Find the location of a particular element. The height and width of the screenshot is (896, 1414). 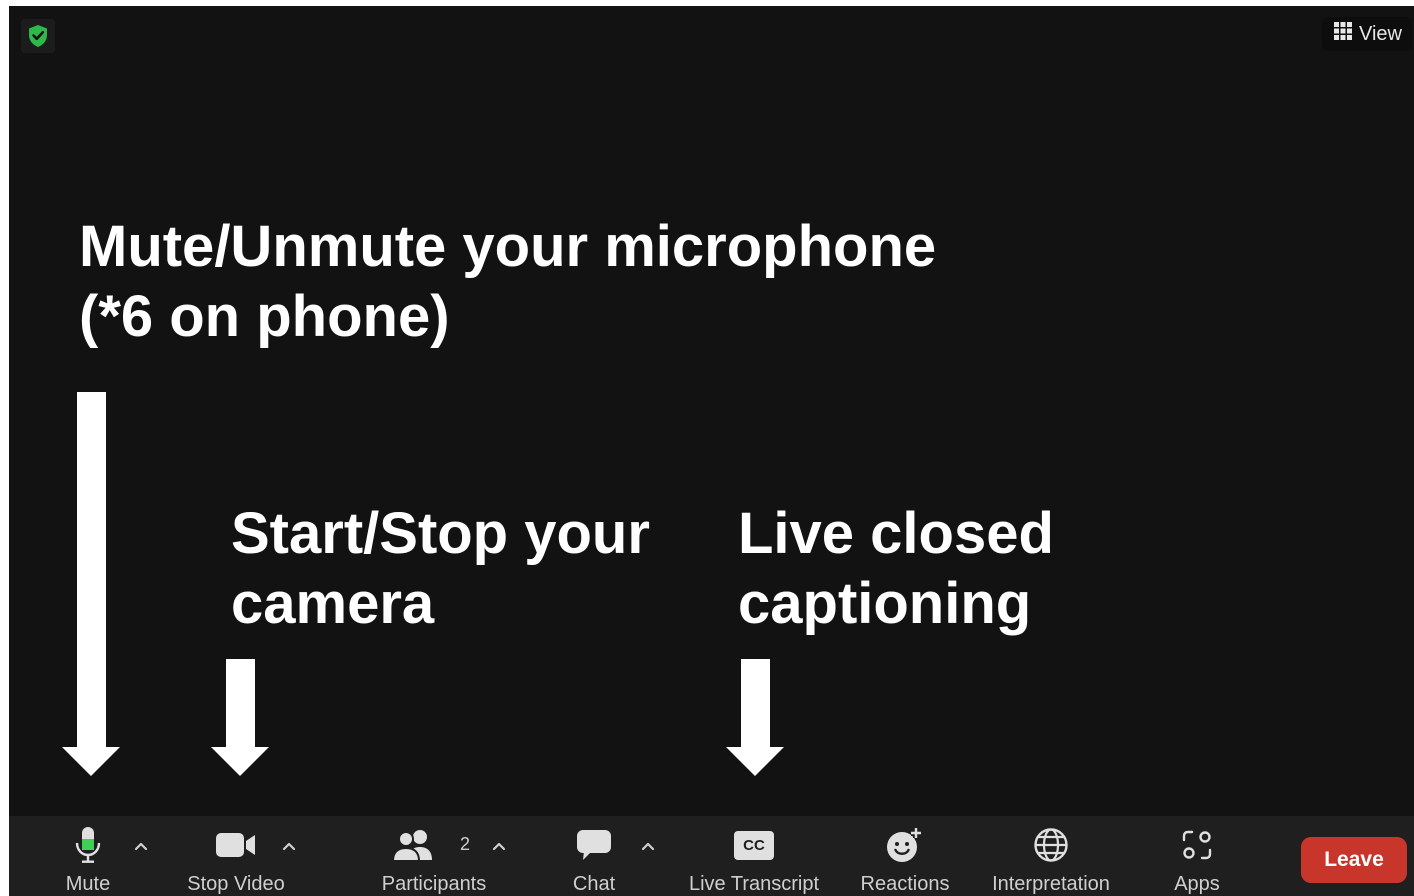

security-shield-icon is located at coordinates (38, 36).